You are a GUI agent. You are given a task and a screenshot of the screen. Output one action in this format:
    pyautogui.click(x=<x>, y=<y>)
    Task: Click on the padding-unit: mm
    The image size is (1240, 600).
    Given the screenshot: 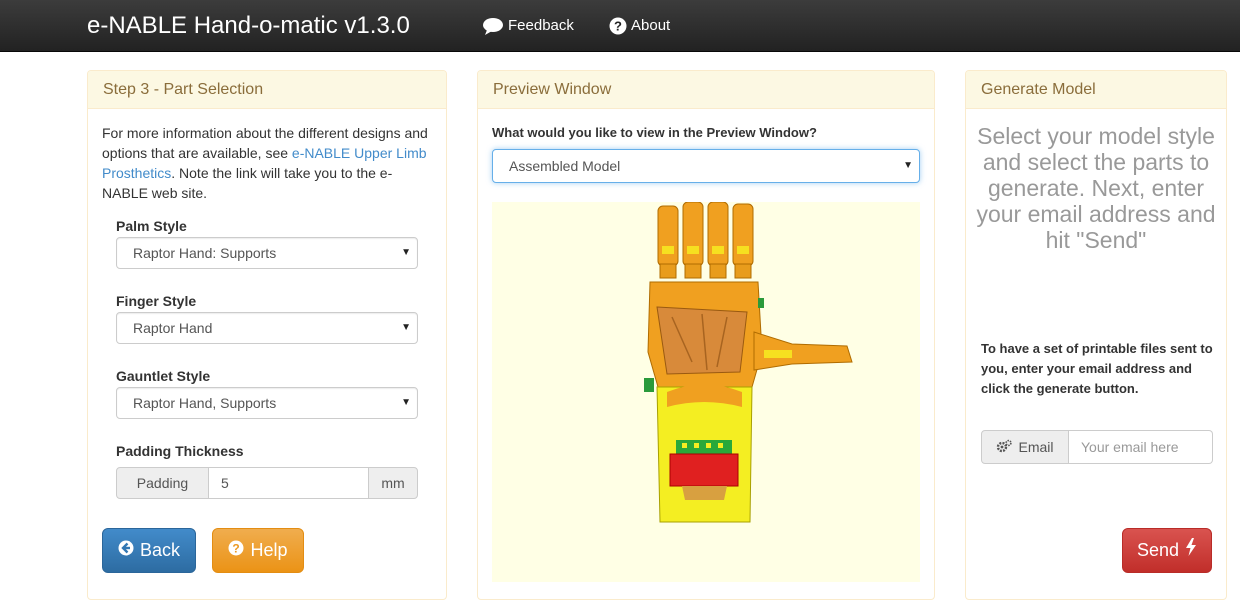 What is the action you would take?
    pyautogui.click(x=393, y=483)
    